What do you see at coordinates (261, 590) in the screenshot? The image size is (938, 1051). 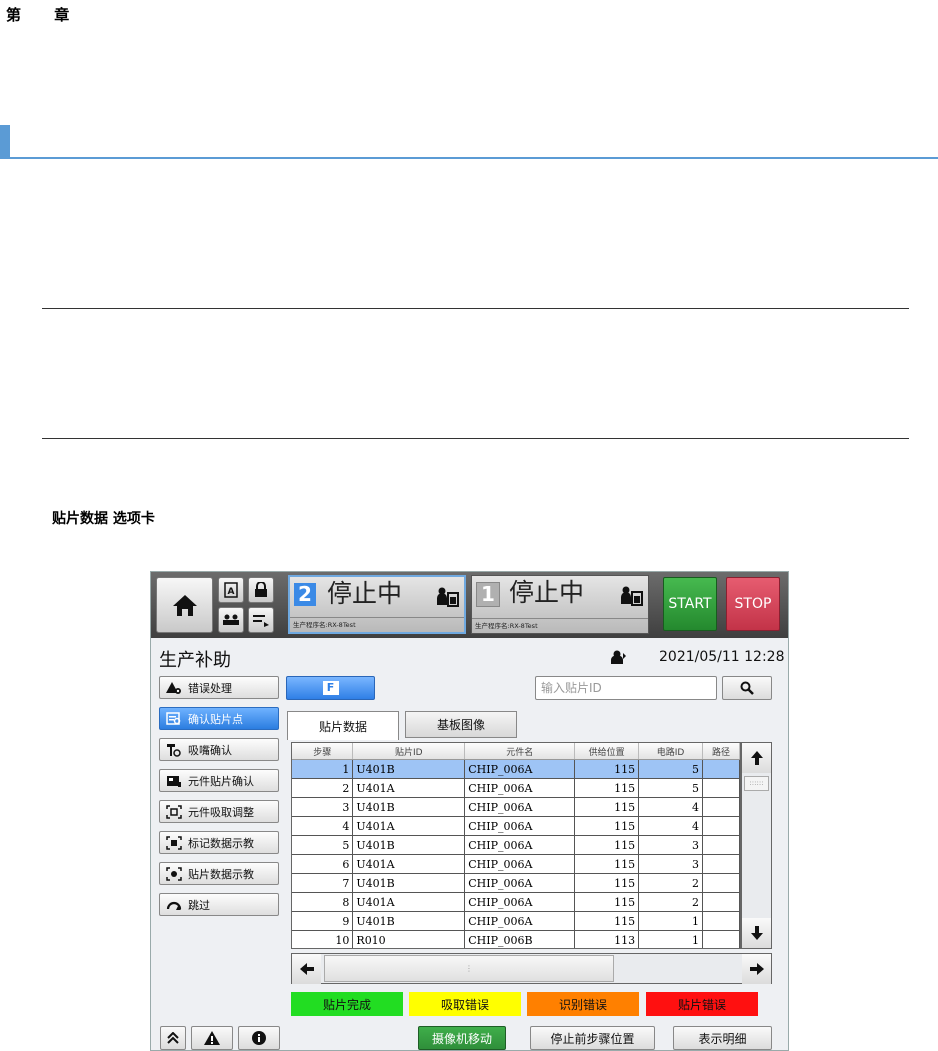 I see `lock-button` at bounding box center [261, 590].